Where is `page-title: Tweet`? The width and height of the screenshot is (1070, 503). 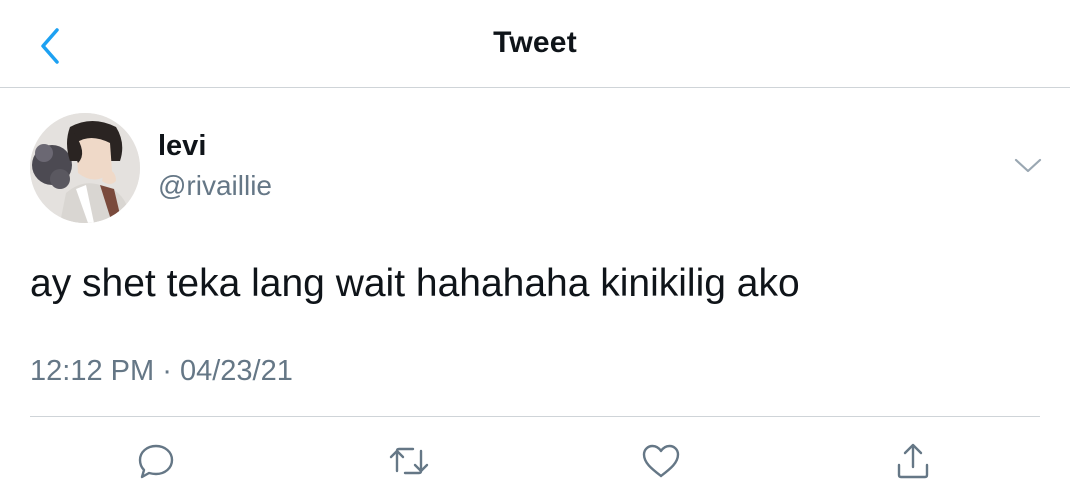
page-title: Tweet is located at coordinates (535, 42).